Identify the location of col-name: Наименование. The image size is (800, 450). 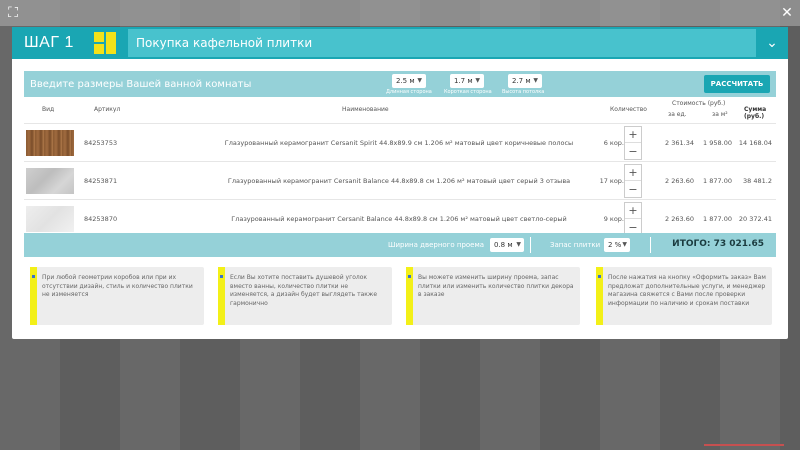
(365, 109).